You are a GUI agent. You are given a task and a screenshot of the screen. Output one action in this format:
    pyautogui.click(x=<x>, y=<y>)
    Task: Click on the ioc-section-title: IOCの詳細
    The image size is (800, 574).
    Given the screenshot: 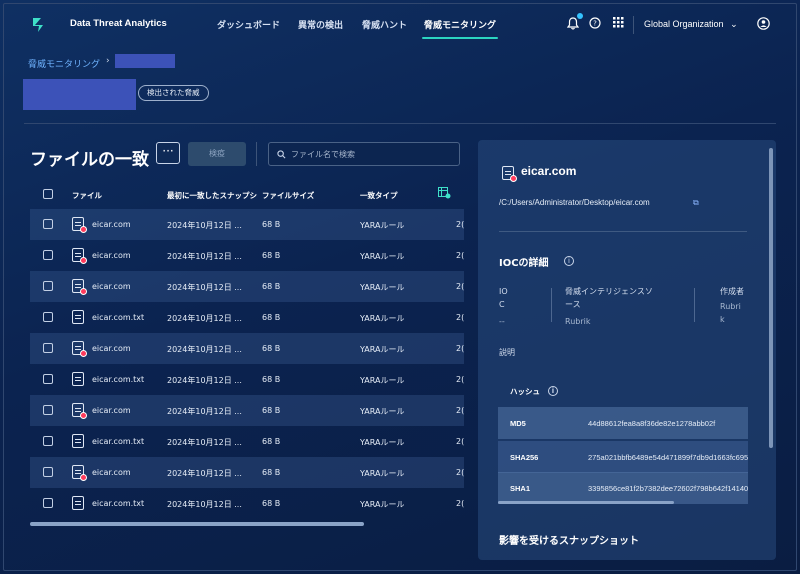 What is the action you would take?
    pyautogui.click(x=524, y=263)
    